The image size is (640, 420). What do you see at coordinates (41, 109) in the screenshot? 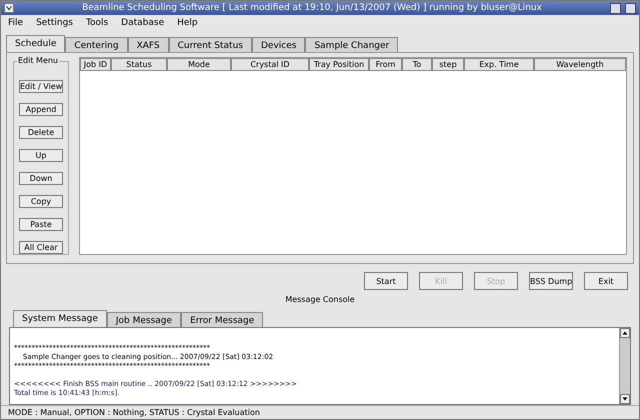
I see `edit-button: Append` at bounding box center [41, 109].